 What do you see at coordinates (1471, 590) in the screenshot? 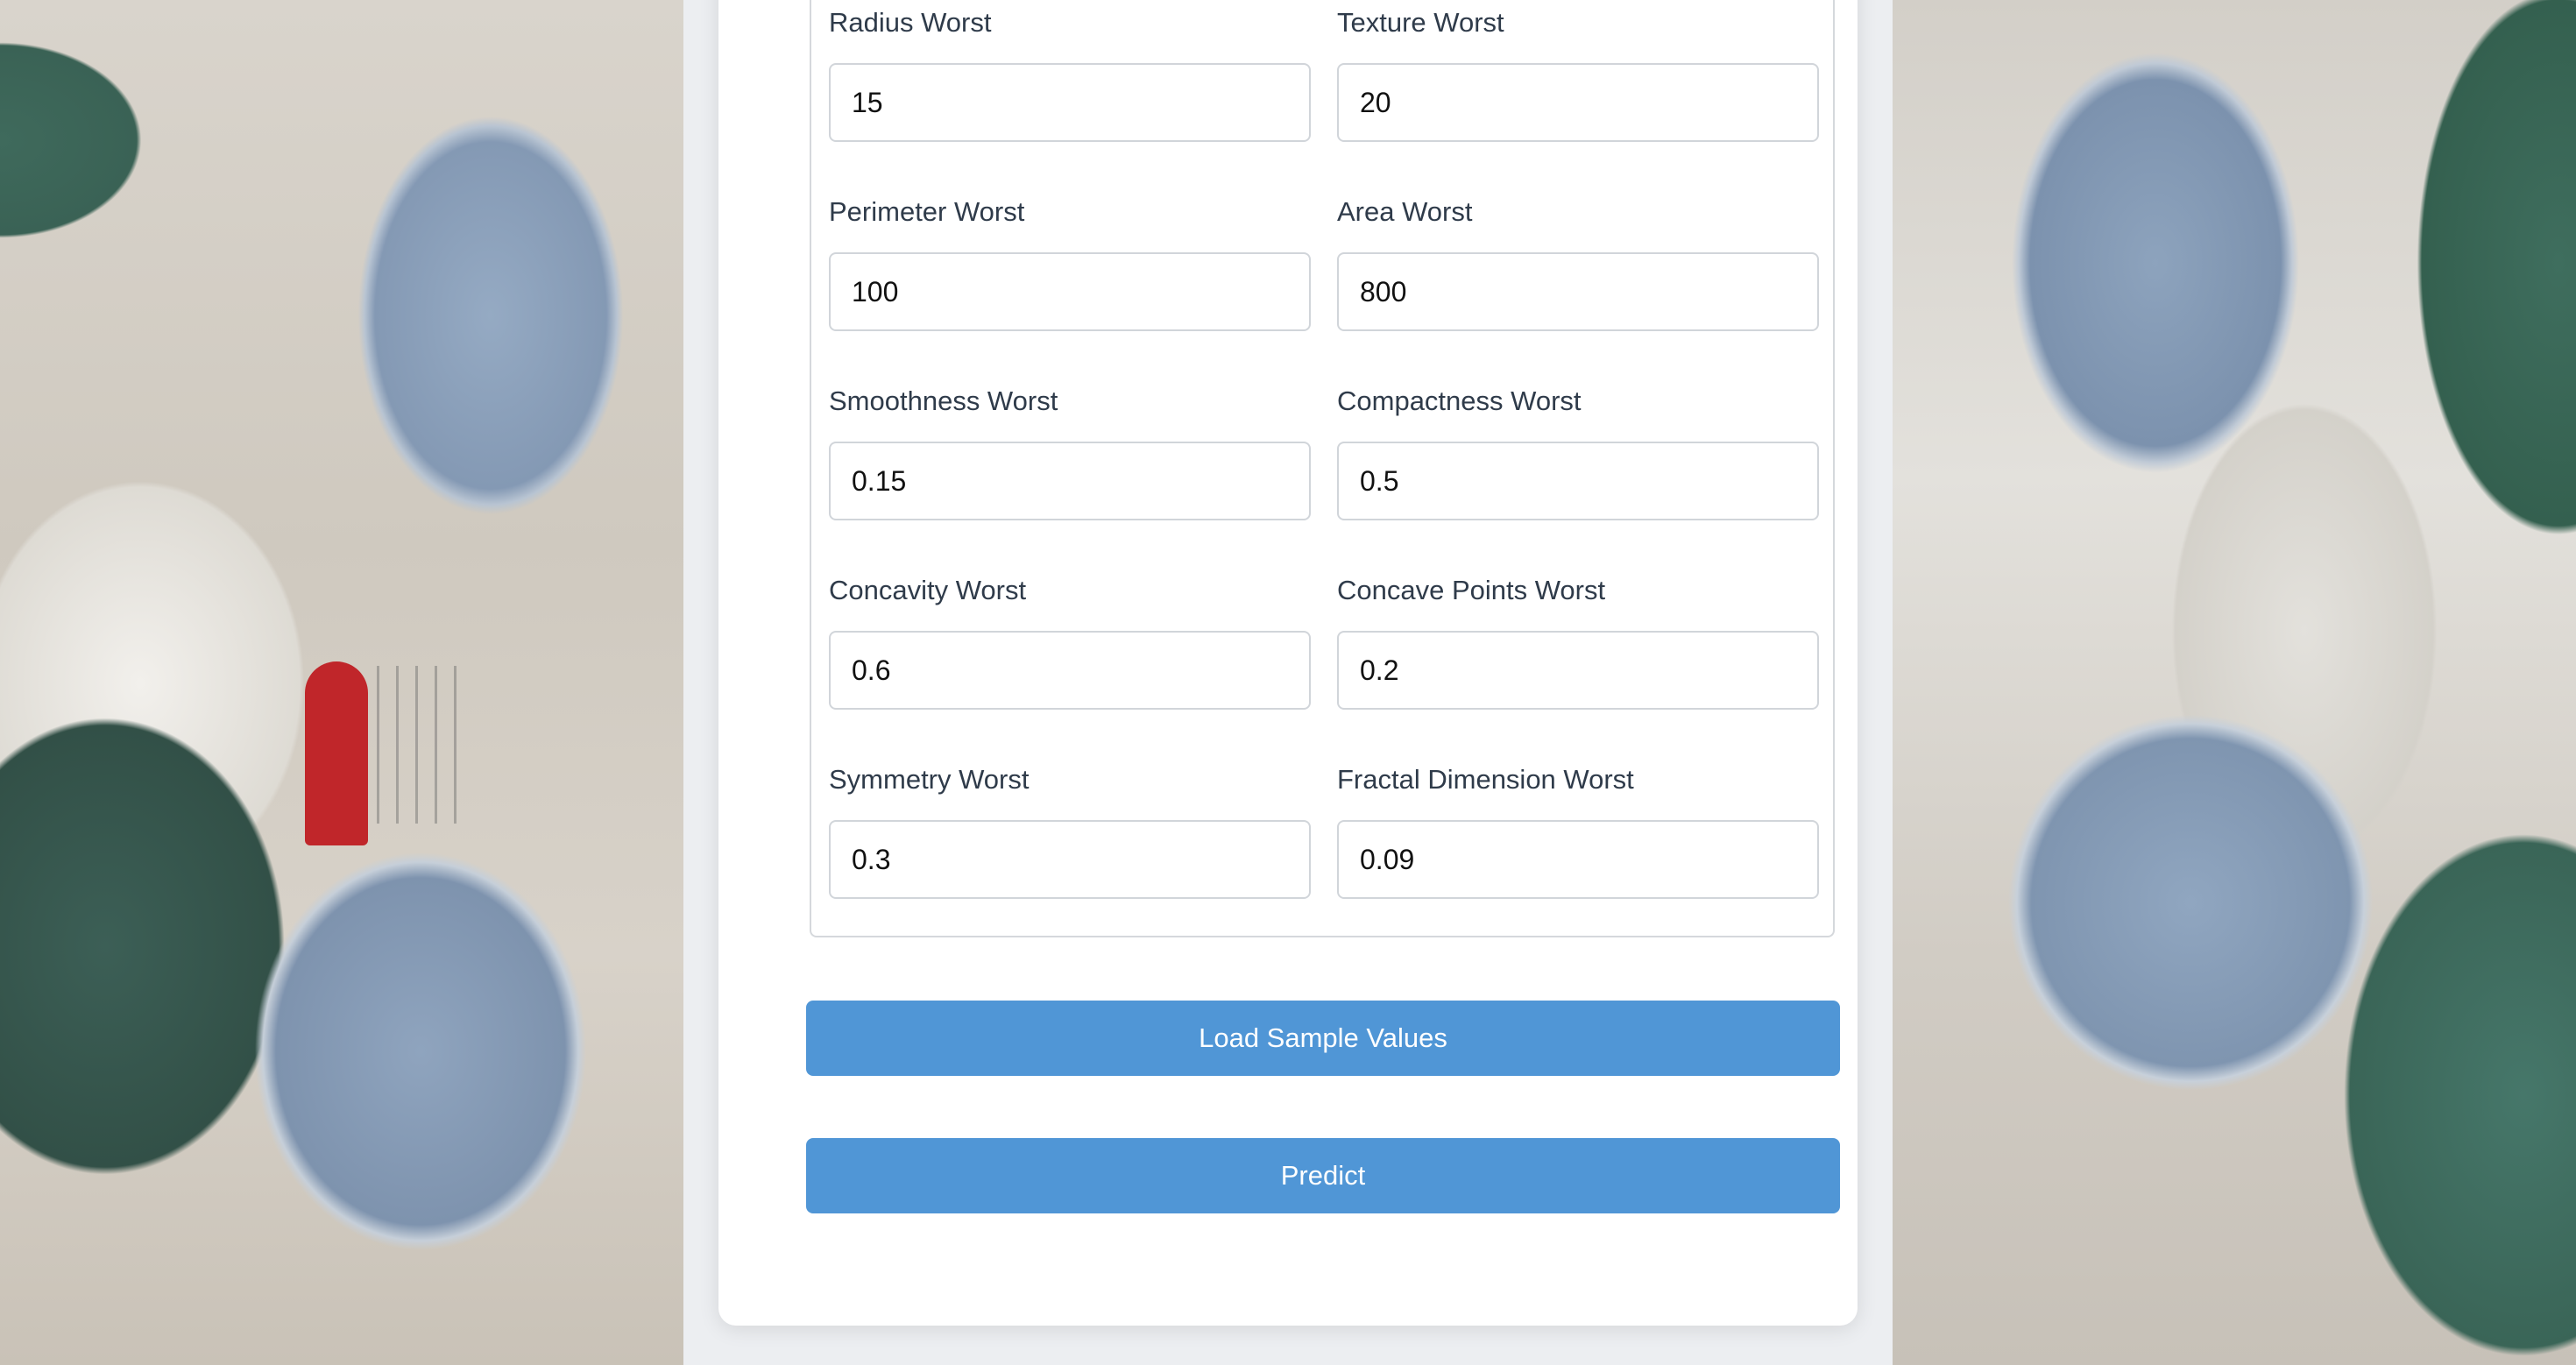
I see `concave-points-worst-label: Concave Points Worst` at bounding box center [1471, 590].